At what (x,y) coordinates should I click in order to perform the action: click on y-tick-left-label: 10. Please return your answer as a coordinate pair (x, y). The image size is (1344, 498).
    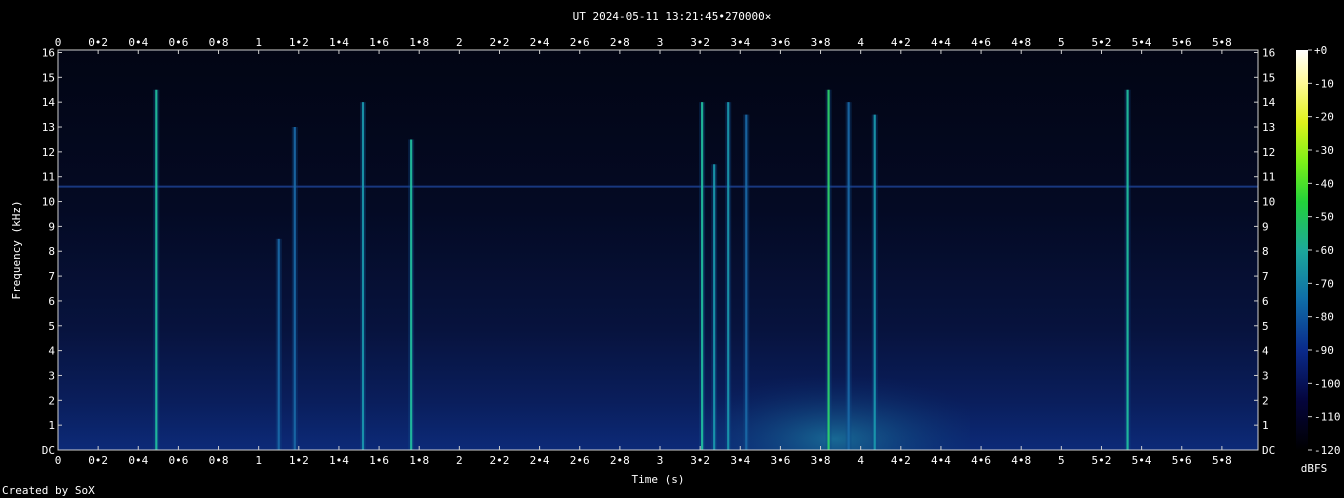
    Looking at the image, I should click on (48, 202).